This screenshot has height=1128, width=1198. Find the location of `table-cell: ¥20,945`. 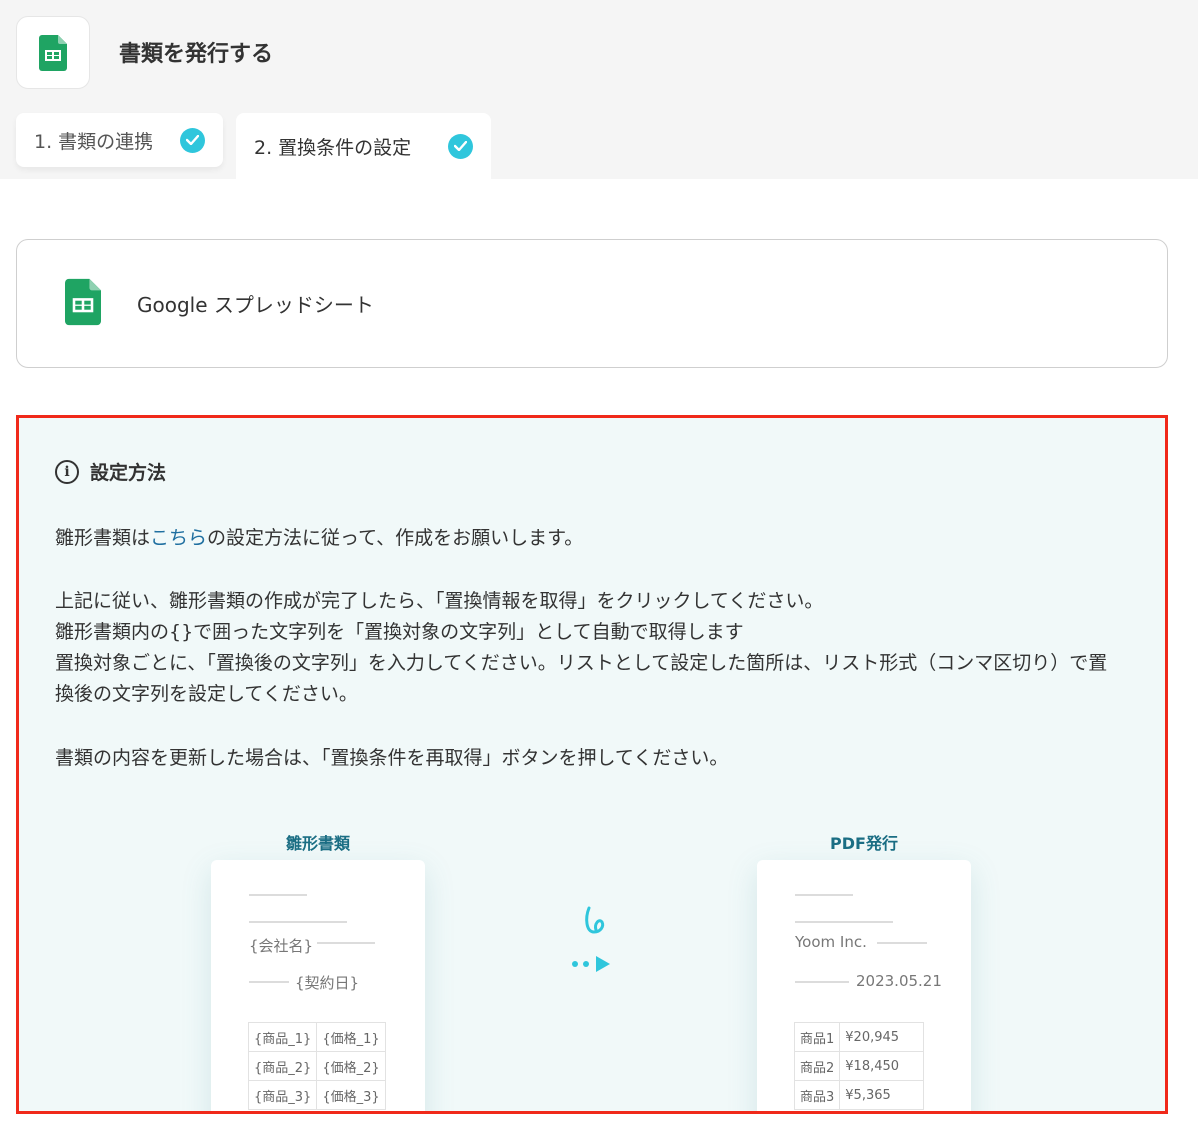

table-cell: ¥20,945 is located at coordinates (882, 1037).